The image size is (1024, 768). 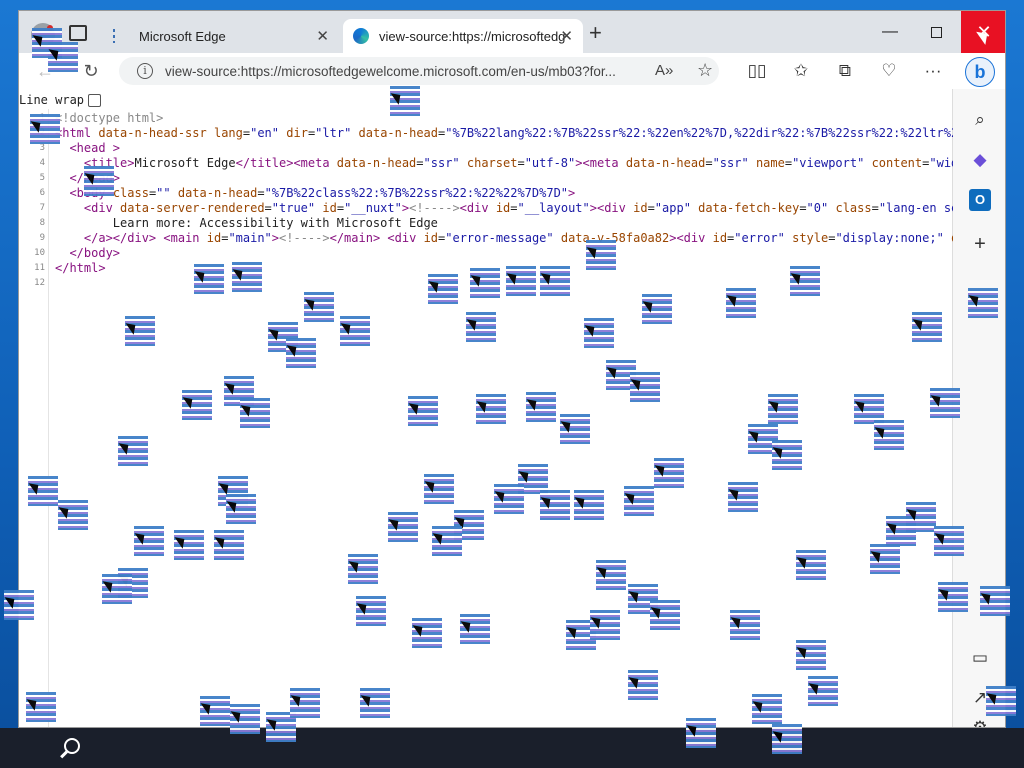 I want to click on line-number: 9, so click(x=42, y=238).